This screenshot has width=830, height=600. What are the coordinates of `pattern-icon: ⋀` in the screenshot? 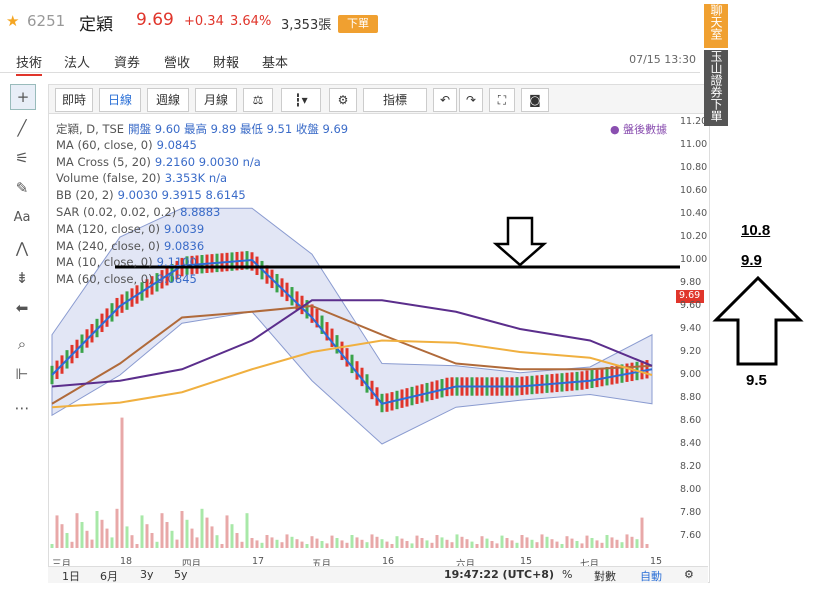 It's located at (22, 248).